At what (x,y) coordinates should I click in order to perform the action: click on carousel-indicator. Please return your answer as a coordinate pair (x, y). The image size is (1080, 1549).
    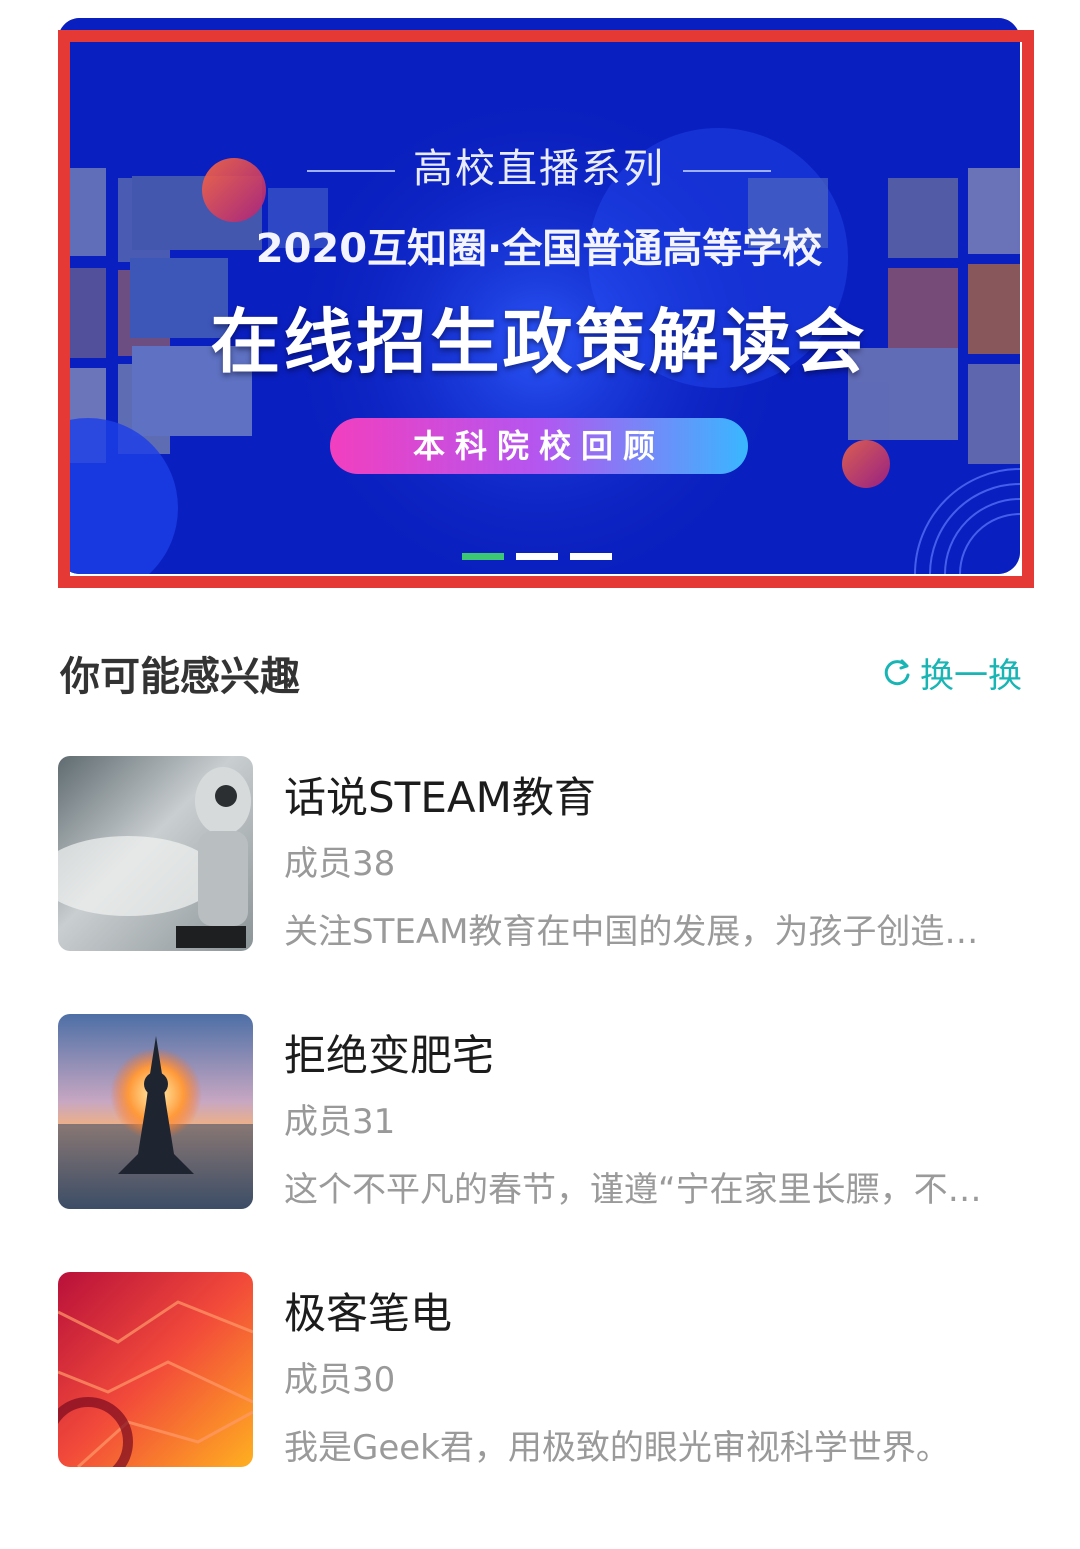
    Looking at the image, I should click on (543, 552).